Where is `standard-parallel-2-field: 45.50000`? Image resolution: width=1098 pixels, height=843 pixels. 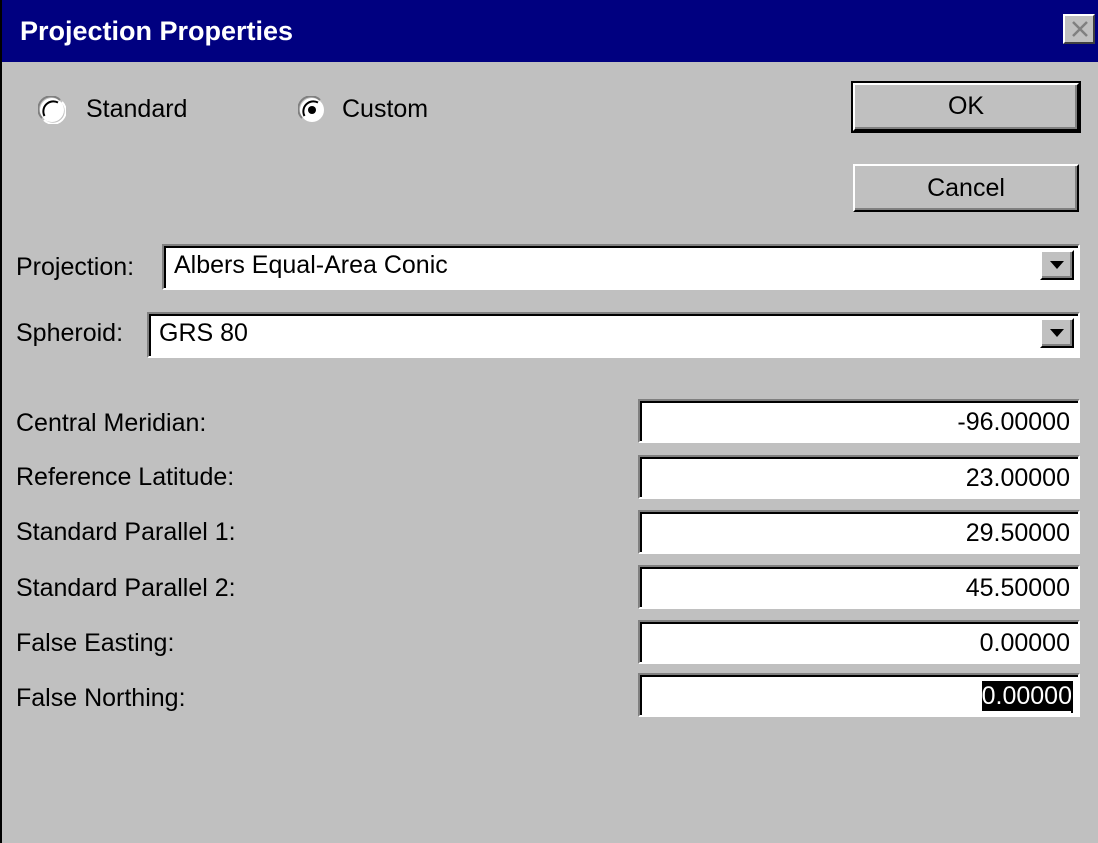 standard-parallel-2-field: 45.50000 is located at coordinates (859, 587).